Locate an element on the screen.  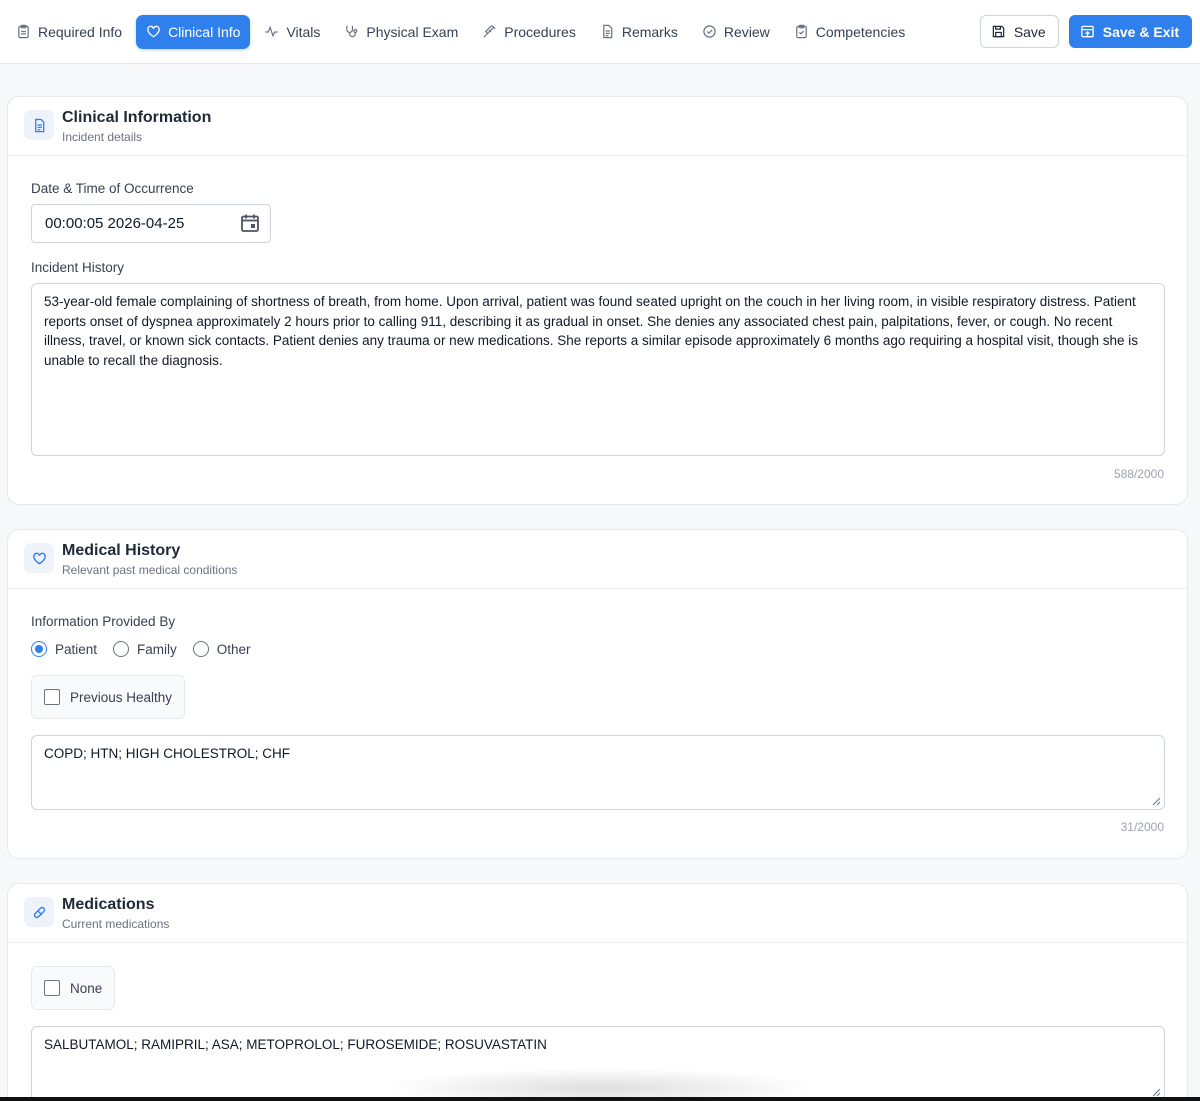
checkbox-label: None is located at coordinates (86, 988).